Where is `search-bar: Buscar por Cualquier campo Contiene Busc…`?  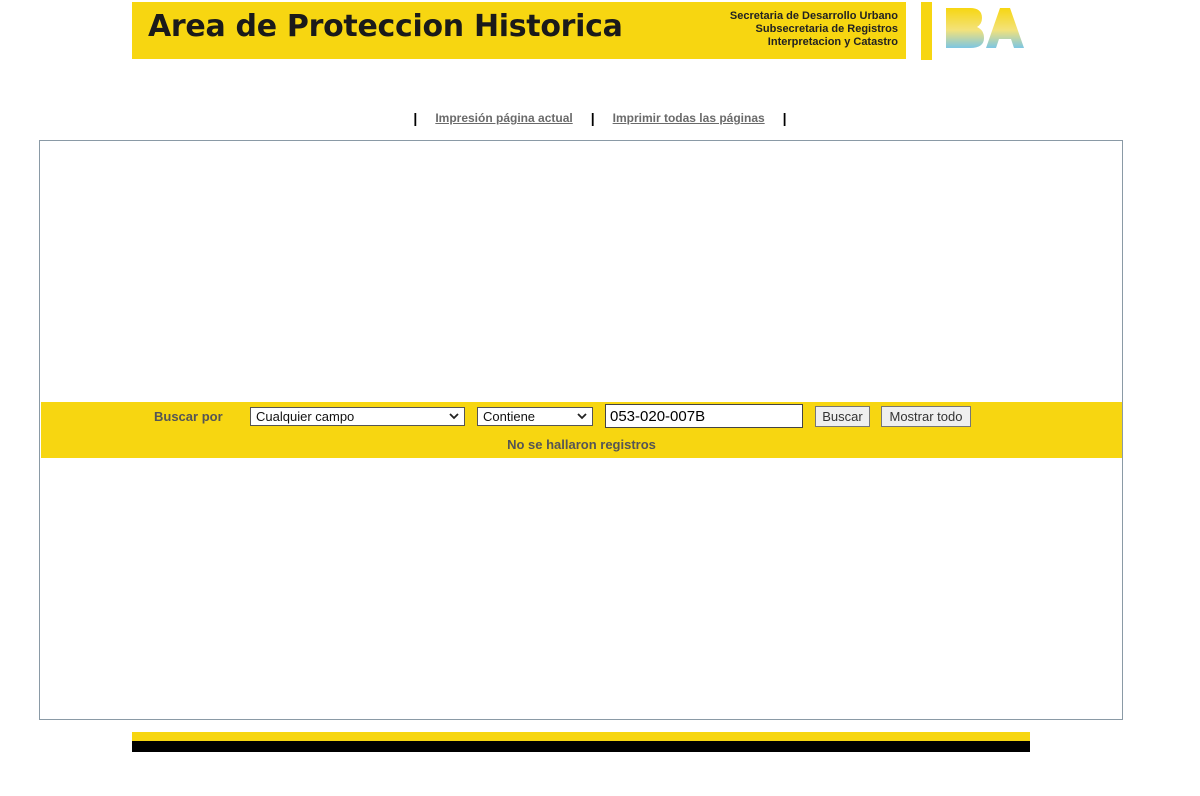
search-bar: Buscar por Cualquier campo Contiene Busc… is located at coordinates (581, 430).